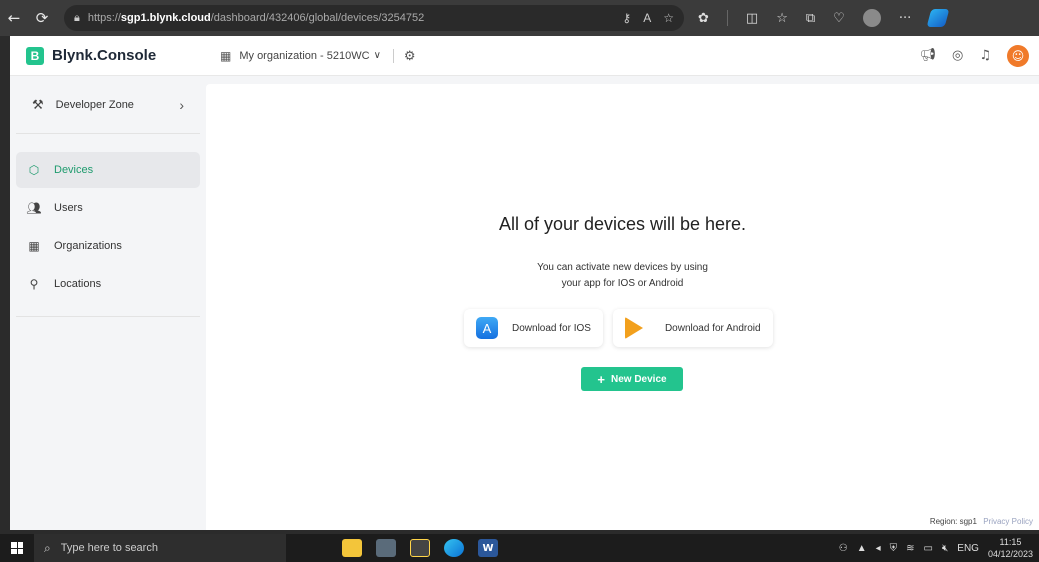  Describe the element at coordinates (862, 548) in the screenshot. I see `drive-icon: ▲` at that location.